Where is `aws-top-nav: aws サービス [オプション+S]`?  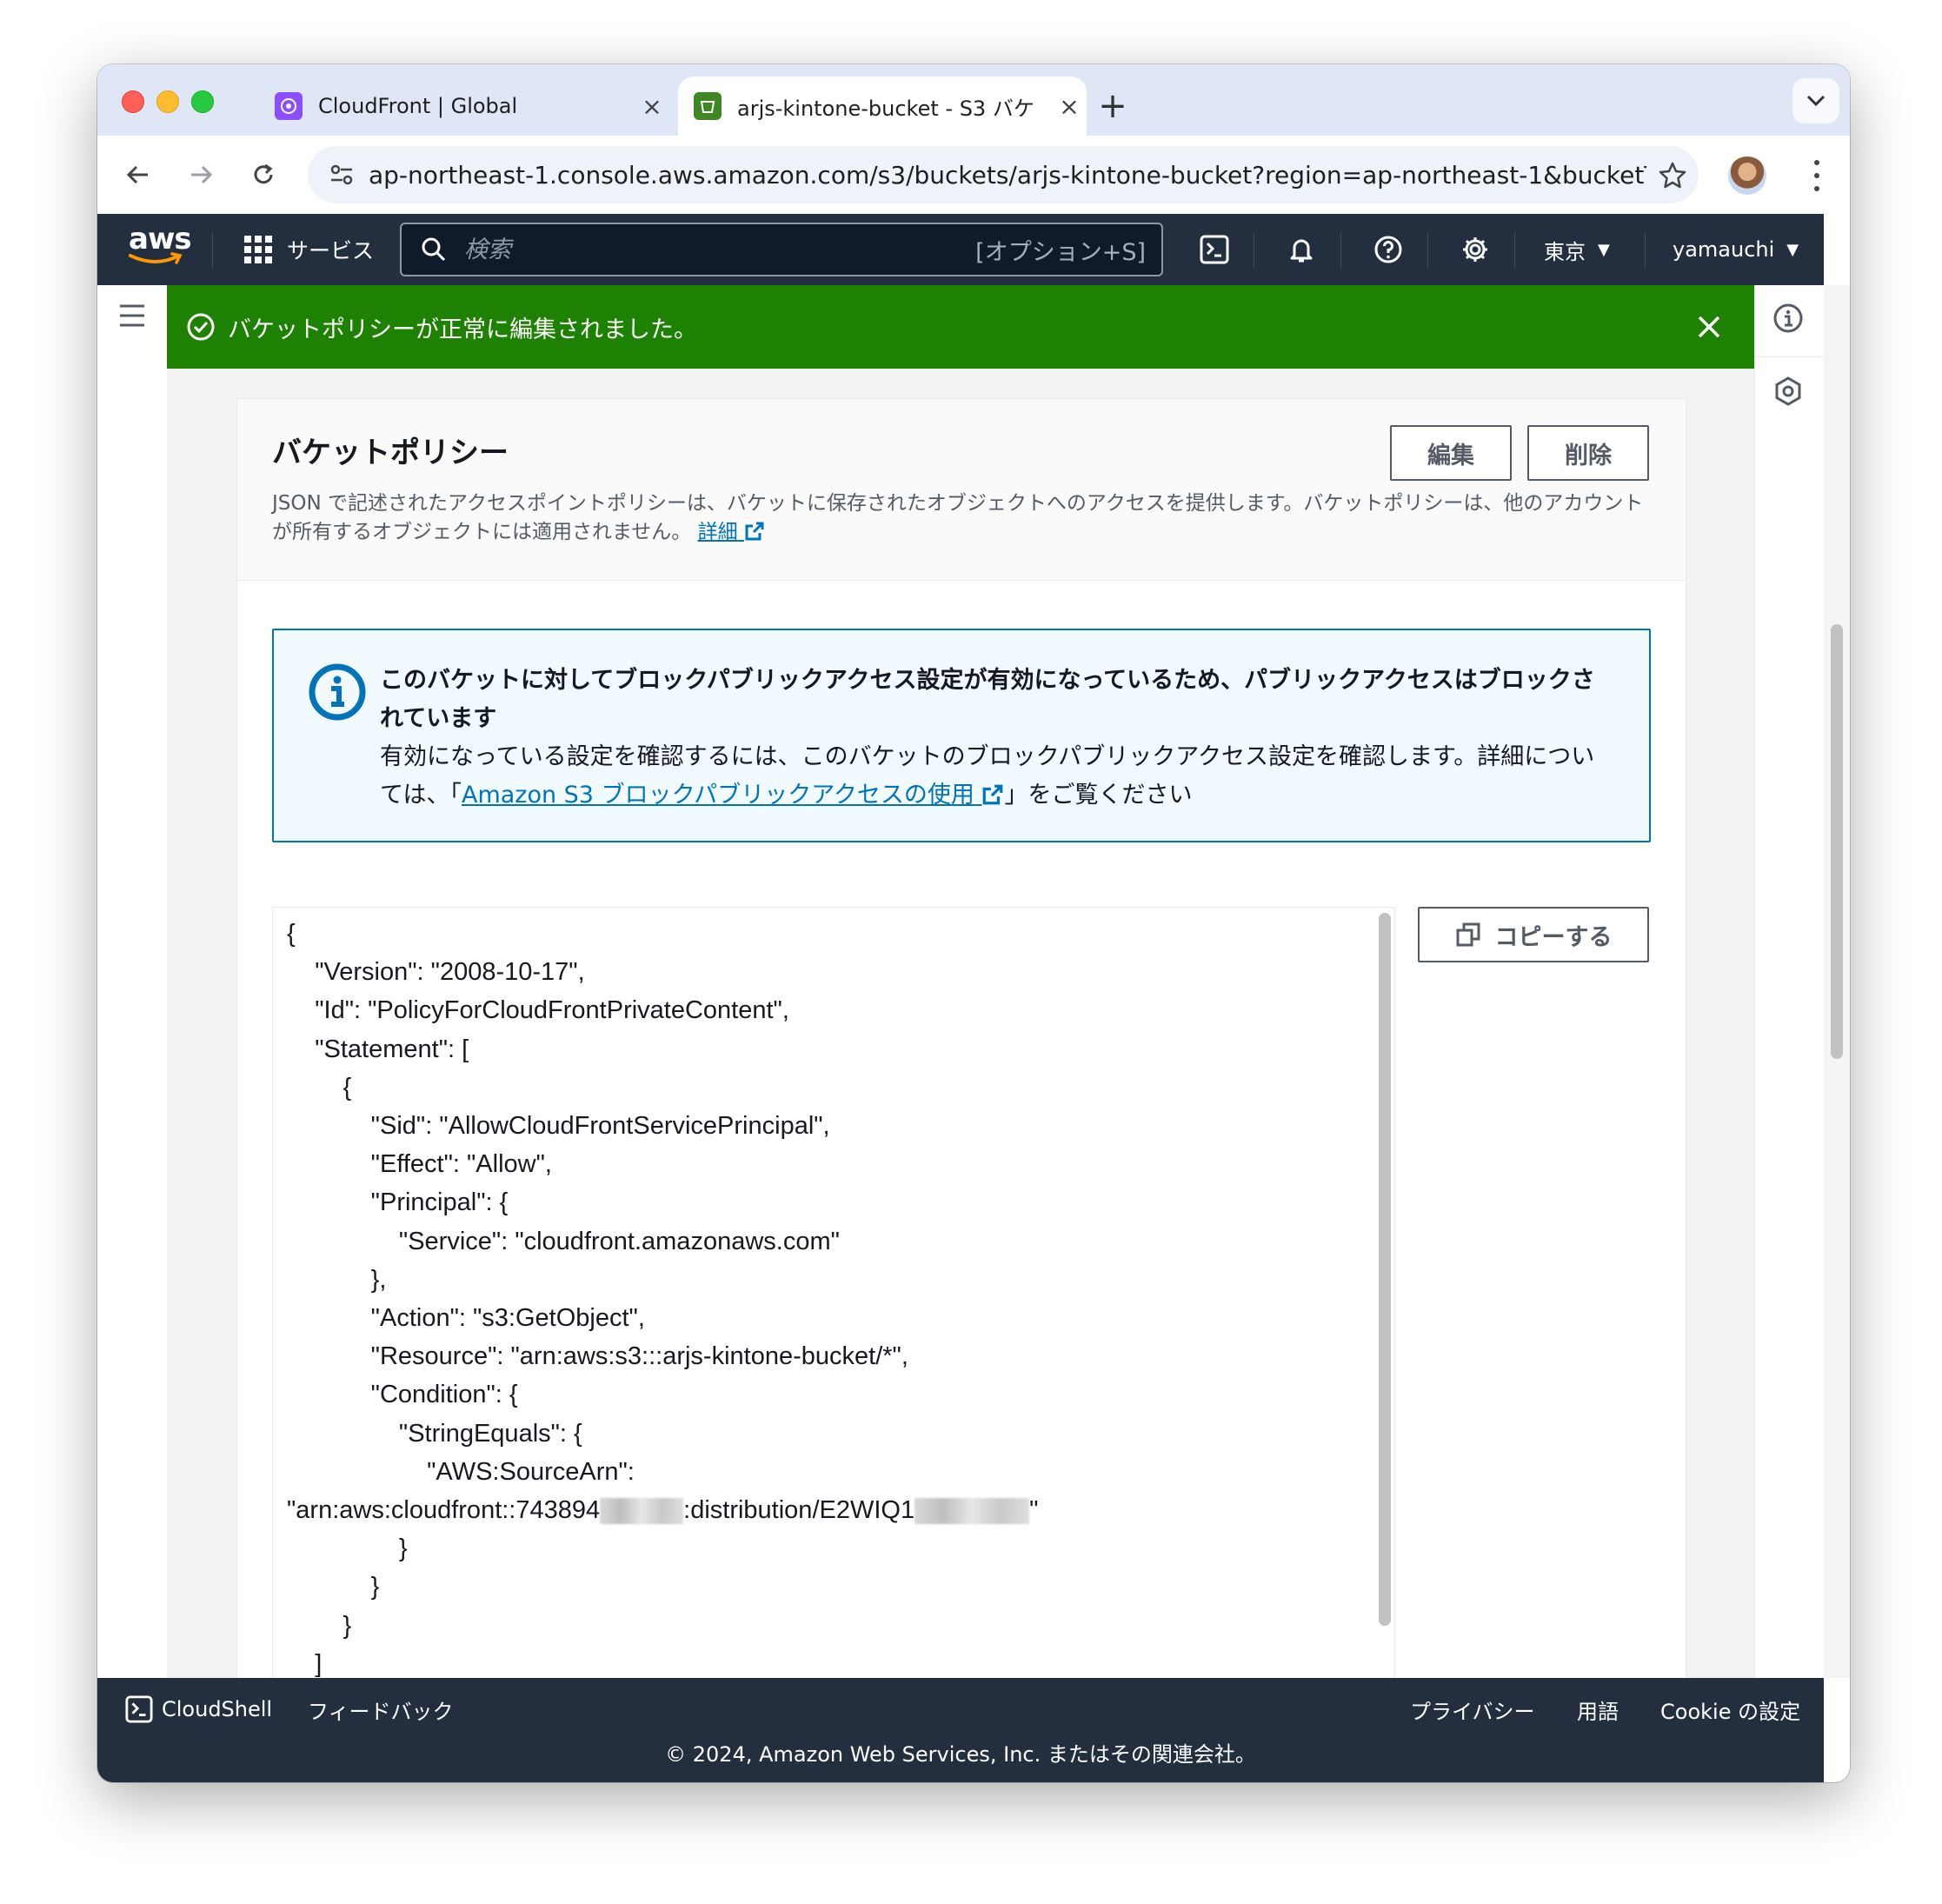 aws-top-nav: aws サービス [オプション+S] is located at coordinates (960, 249).